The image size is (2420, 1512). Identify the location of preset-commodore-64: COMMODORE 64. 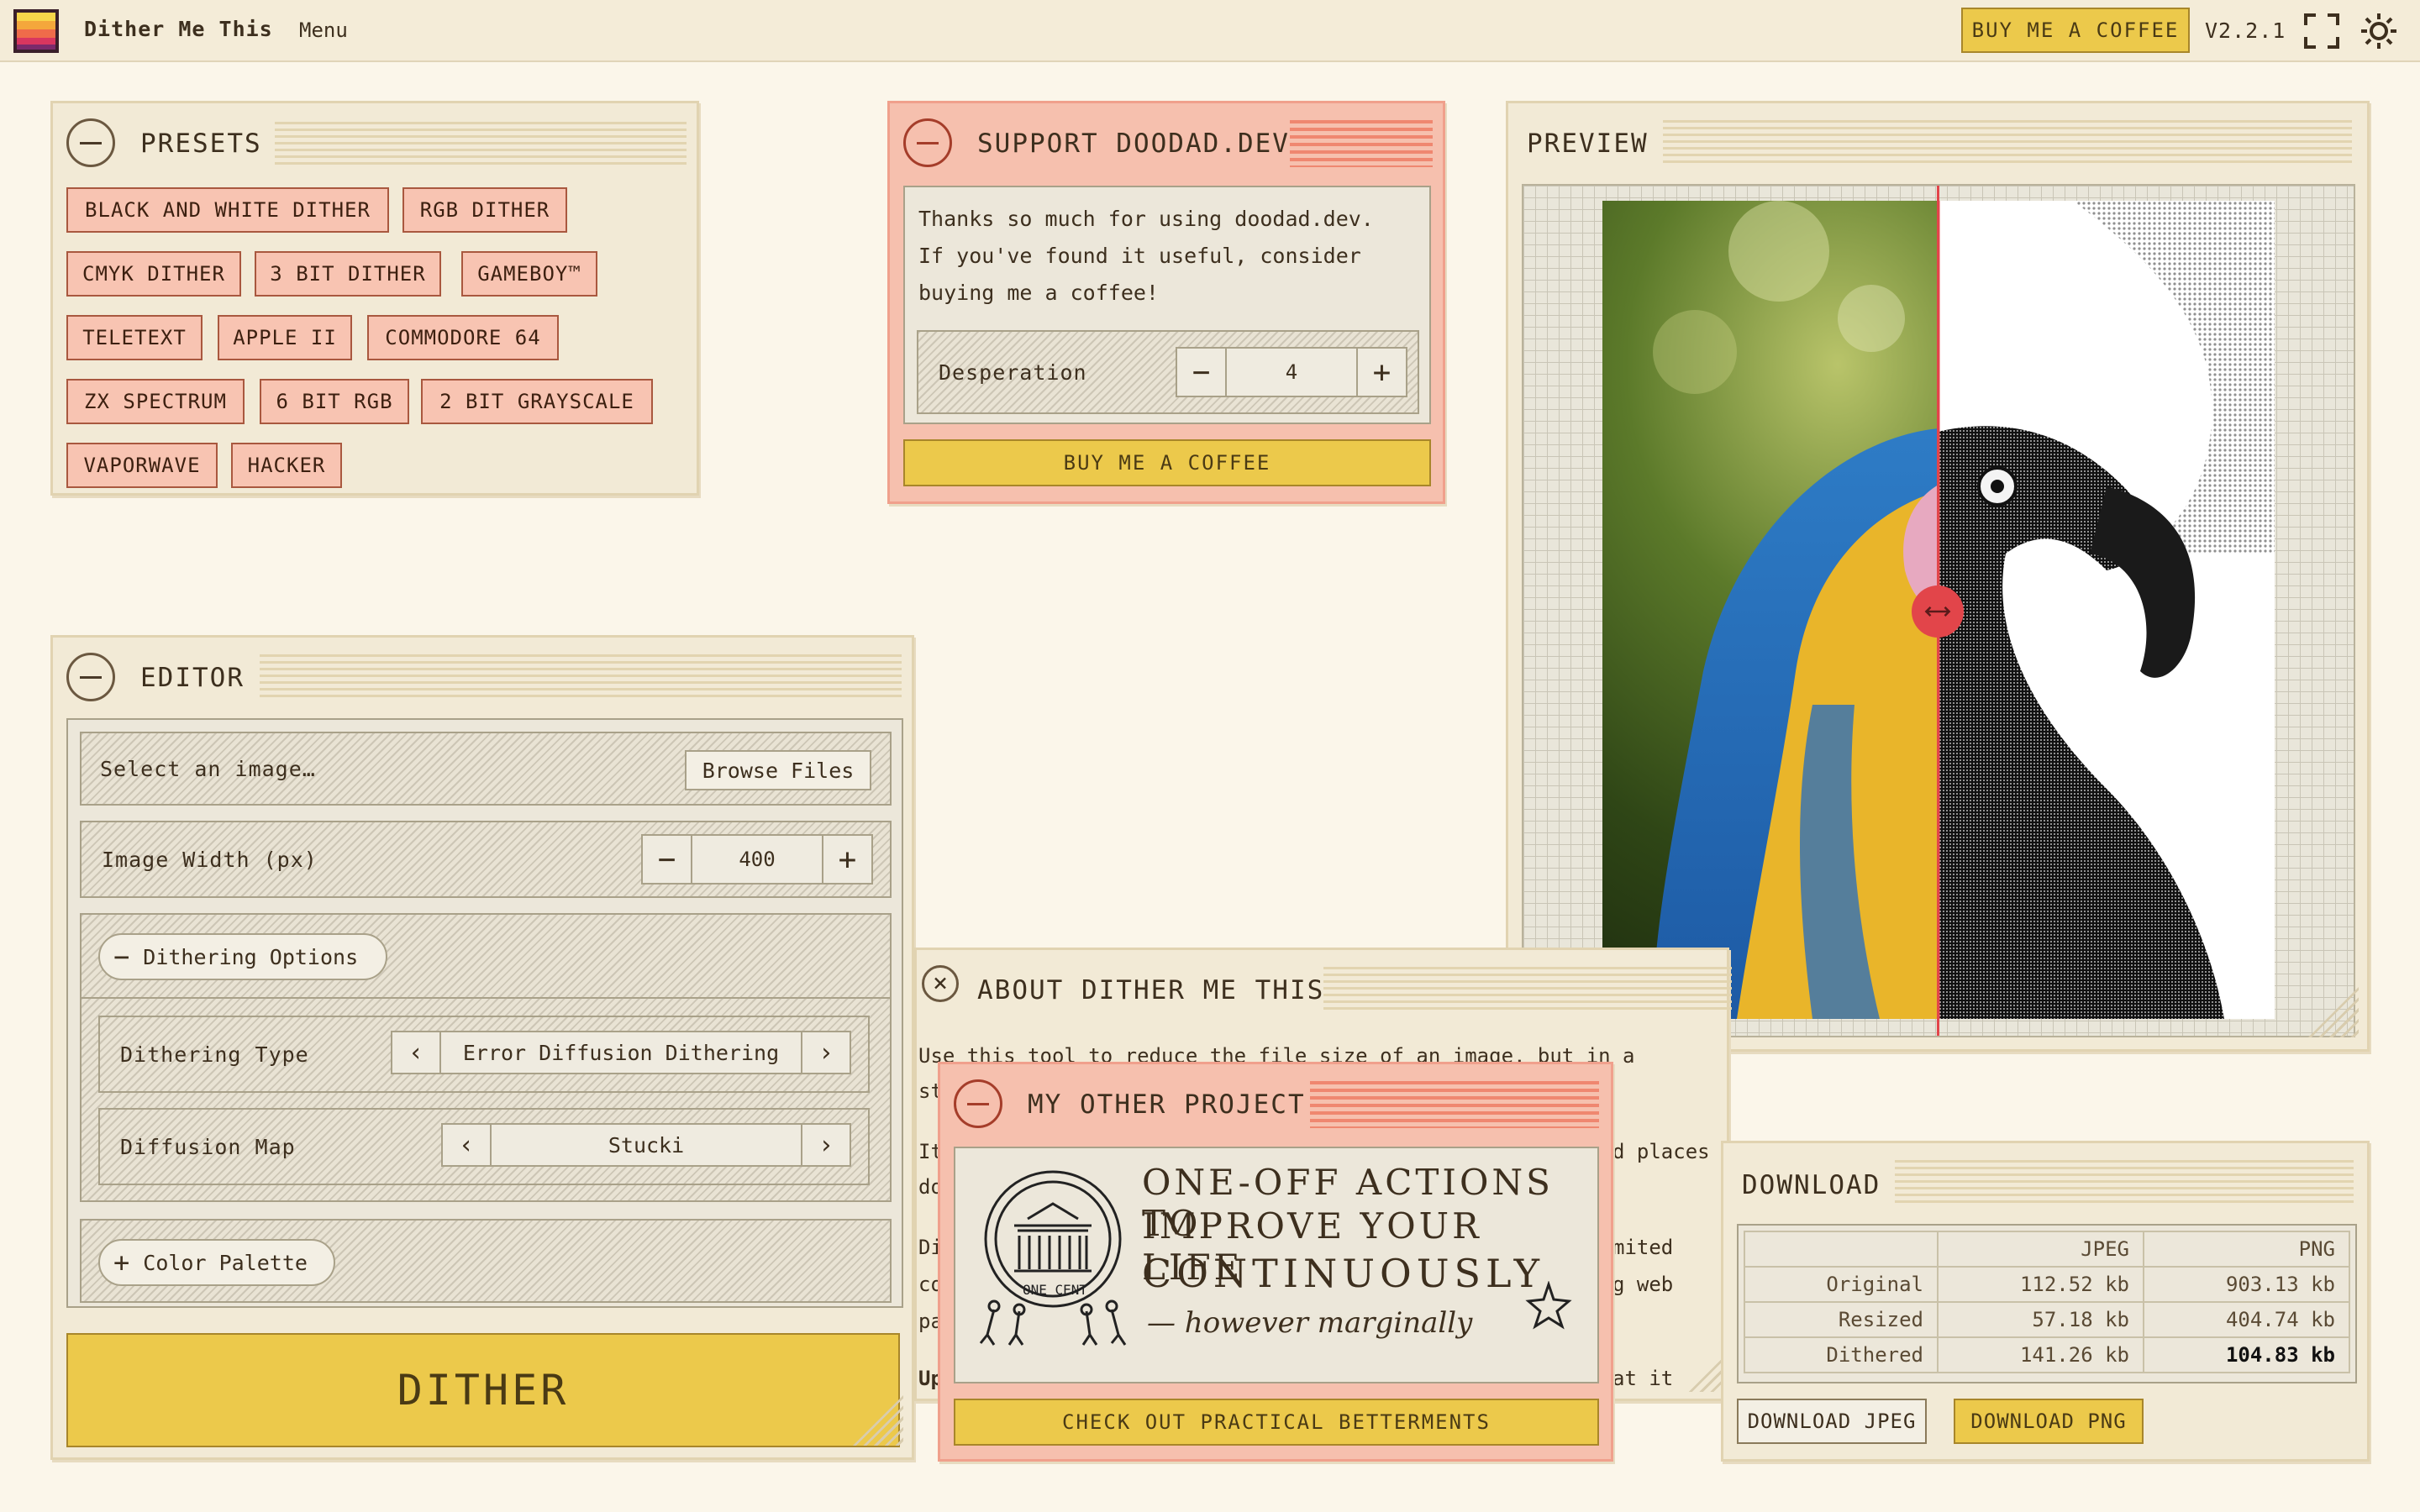
(463, 337).